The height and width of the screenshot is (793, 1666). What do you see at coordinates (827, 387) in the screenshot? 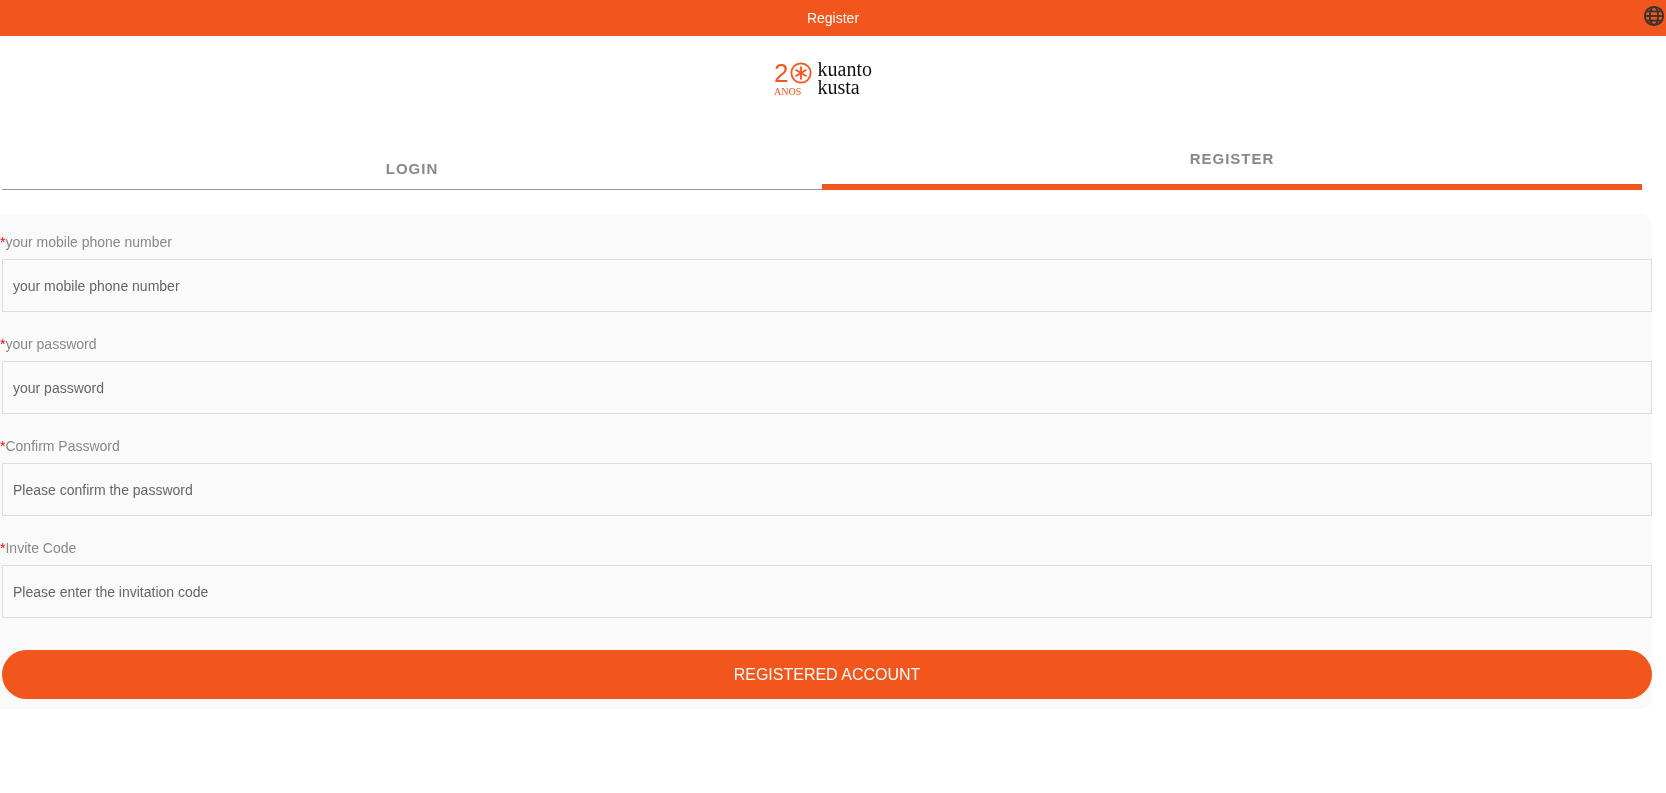
I see `input-field: your password` at bounding box center [827, 387].